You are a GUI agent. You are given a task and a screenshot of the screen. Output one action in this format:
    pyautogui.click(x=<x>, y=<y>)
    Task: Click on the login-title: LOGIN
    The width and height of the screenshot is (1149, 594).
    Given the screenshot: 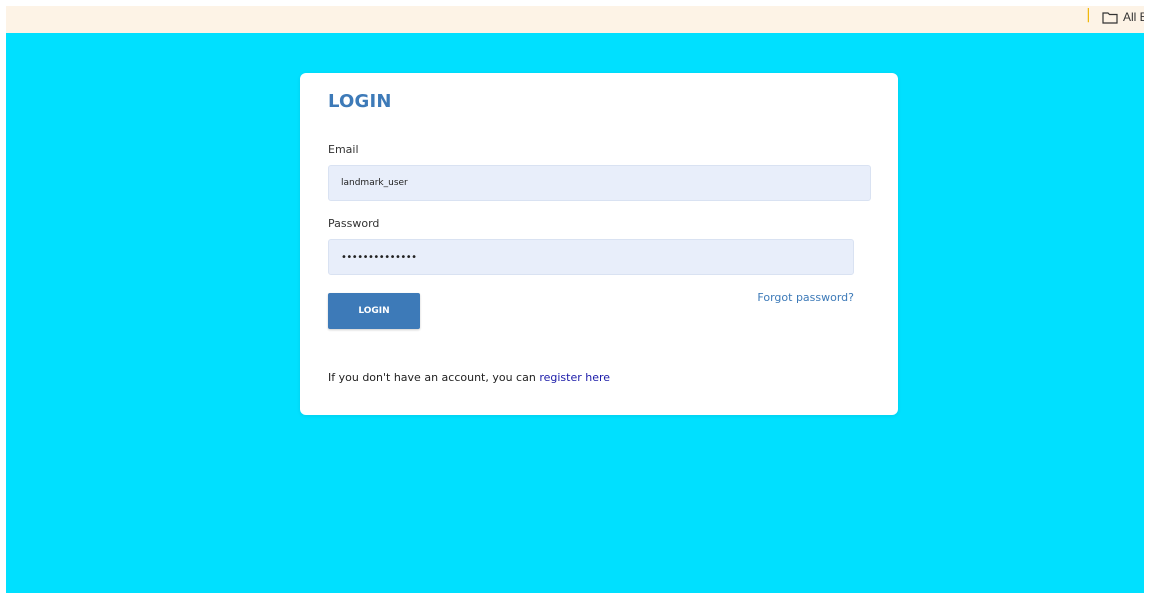 What is the action you would take?
    pyautogui.click(x=360, y=101)
    